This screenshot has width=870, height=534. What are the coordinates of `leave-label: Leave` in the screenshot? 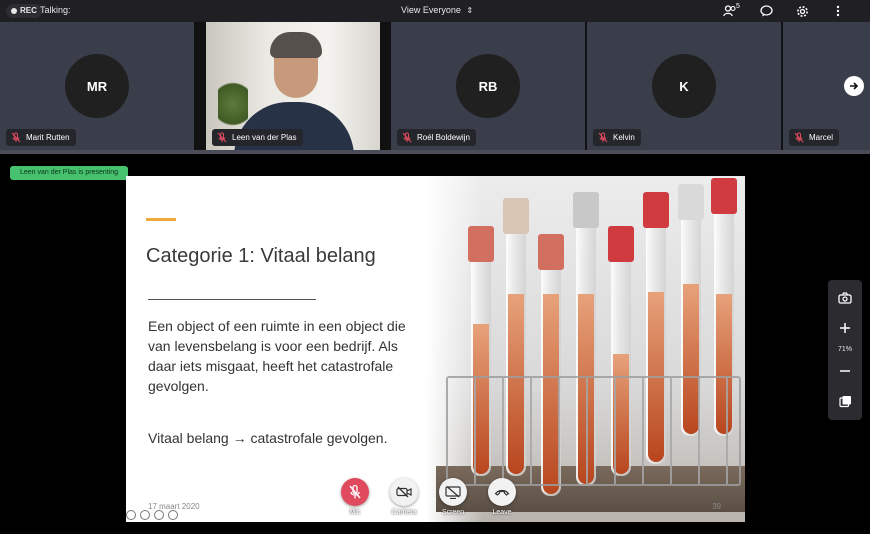 It's located at (502, 512).